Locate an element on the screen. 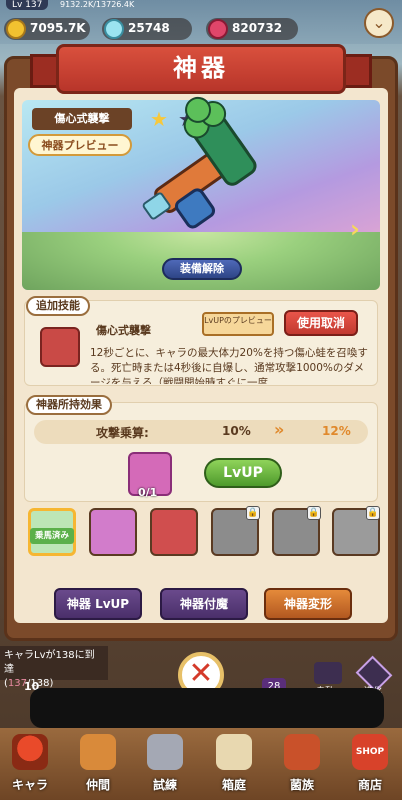  garden-icon is located at coordinates (234, 752).